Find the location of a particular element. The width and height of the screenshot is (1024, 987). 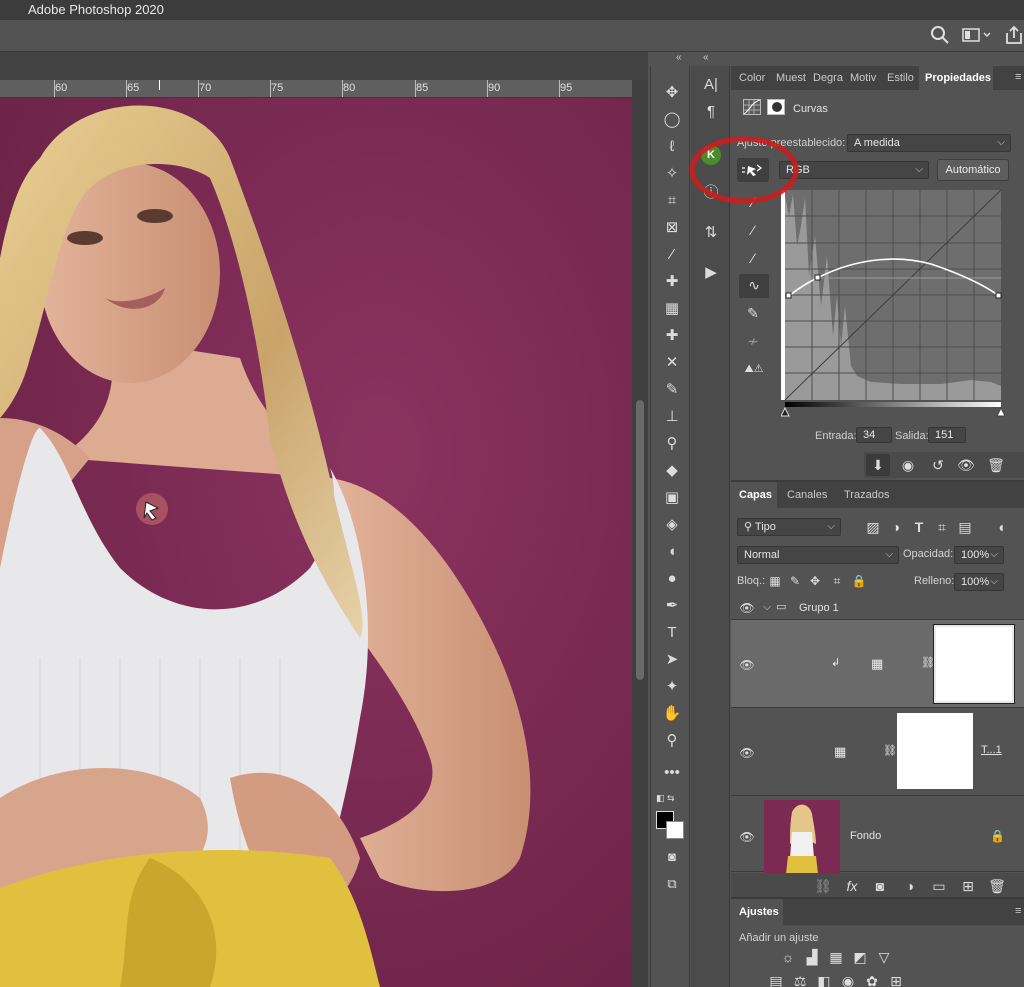

filter-pixel-icon: ▨ is located at coordinates (873, 527).